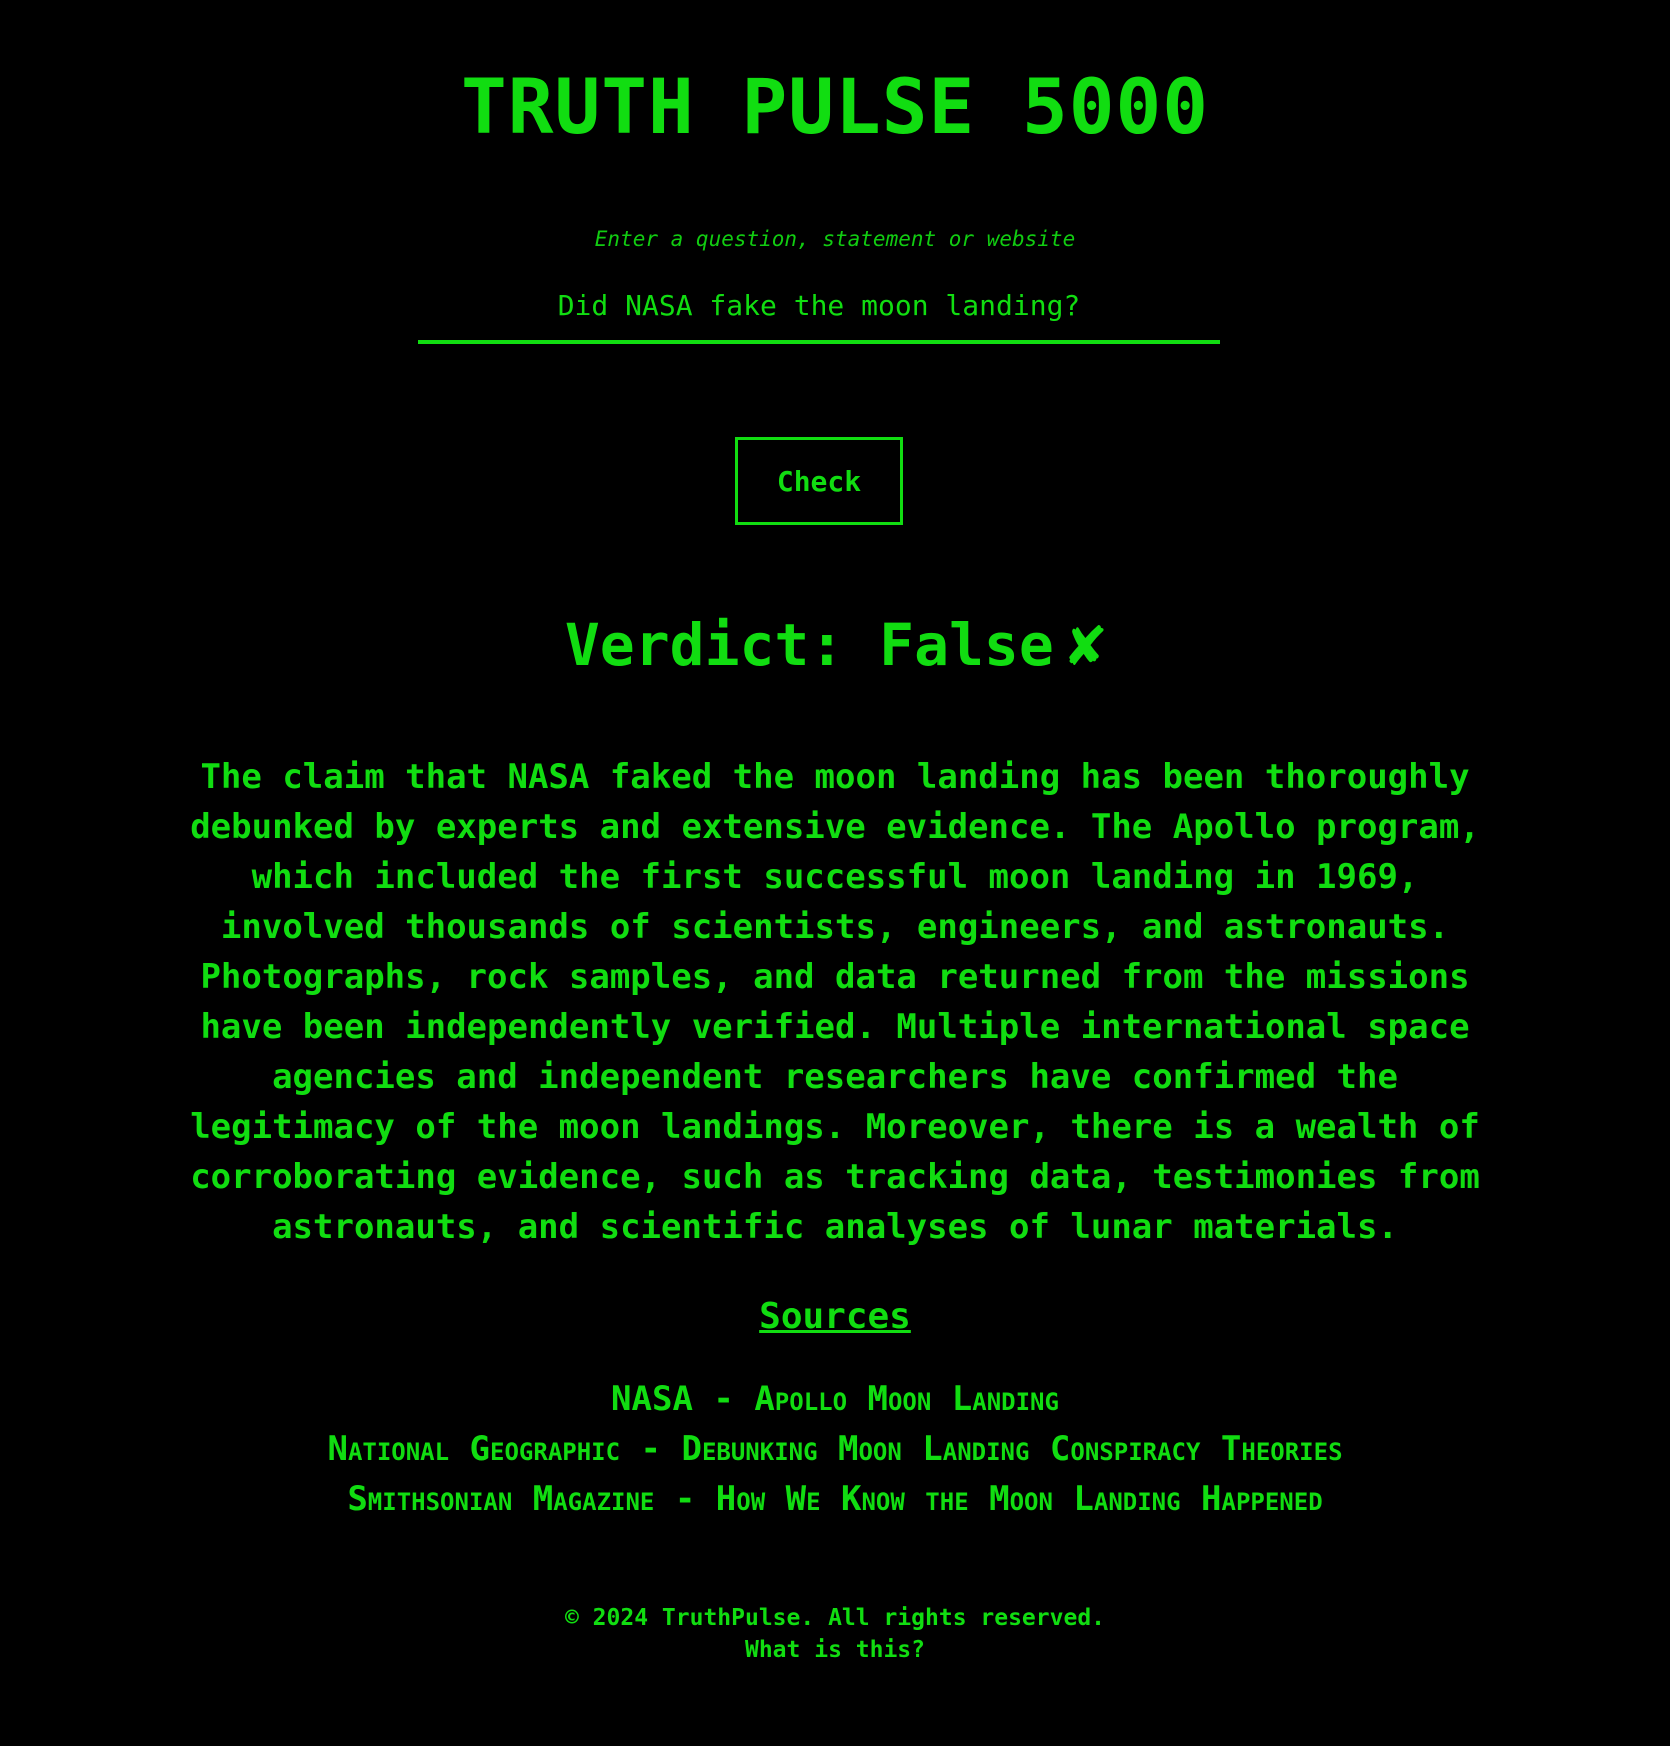 The image size is (1670, 1746). I want to click on sources-heading: Sources, so click(835, 1316).